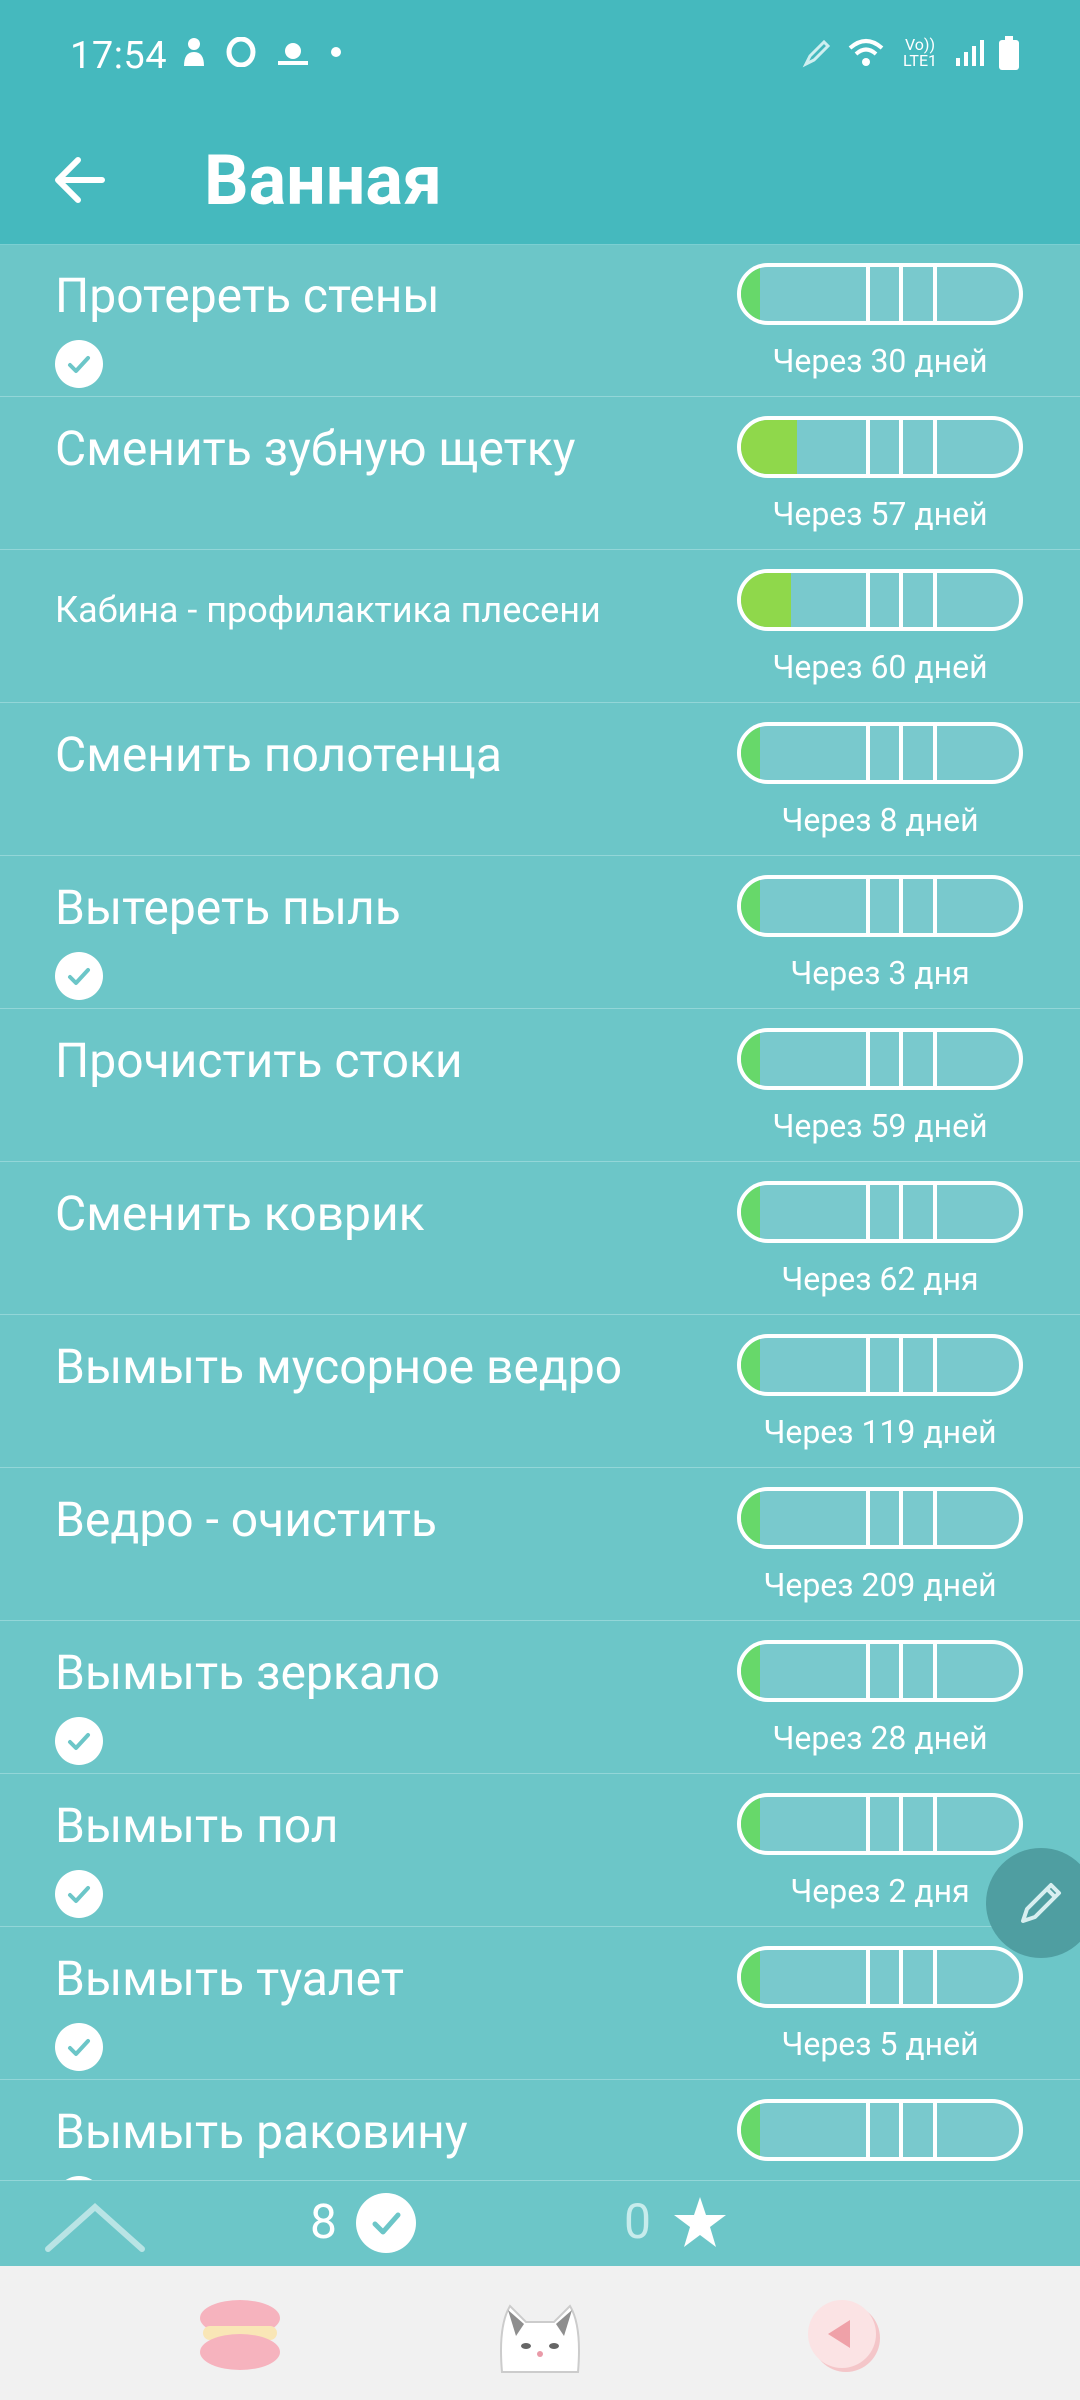 This screenshot has width=1080, height=2400. Describe the element at coordinates (540, 59) in the screenshot. I see `status-bar: 17:54 Vo)) LTE1` at that location.